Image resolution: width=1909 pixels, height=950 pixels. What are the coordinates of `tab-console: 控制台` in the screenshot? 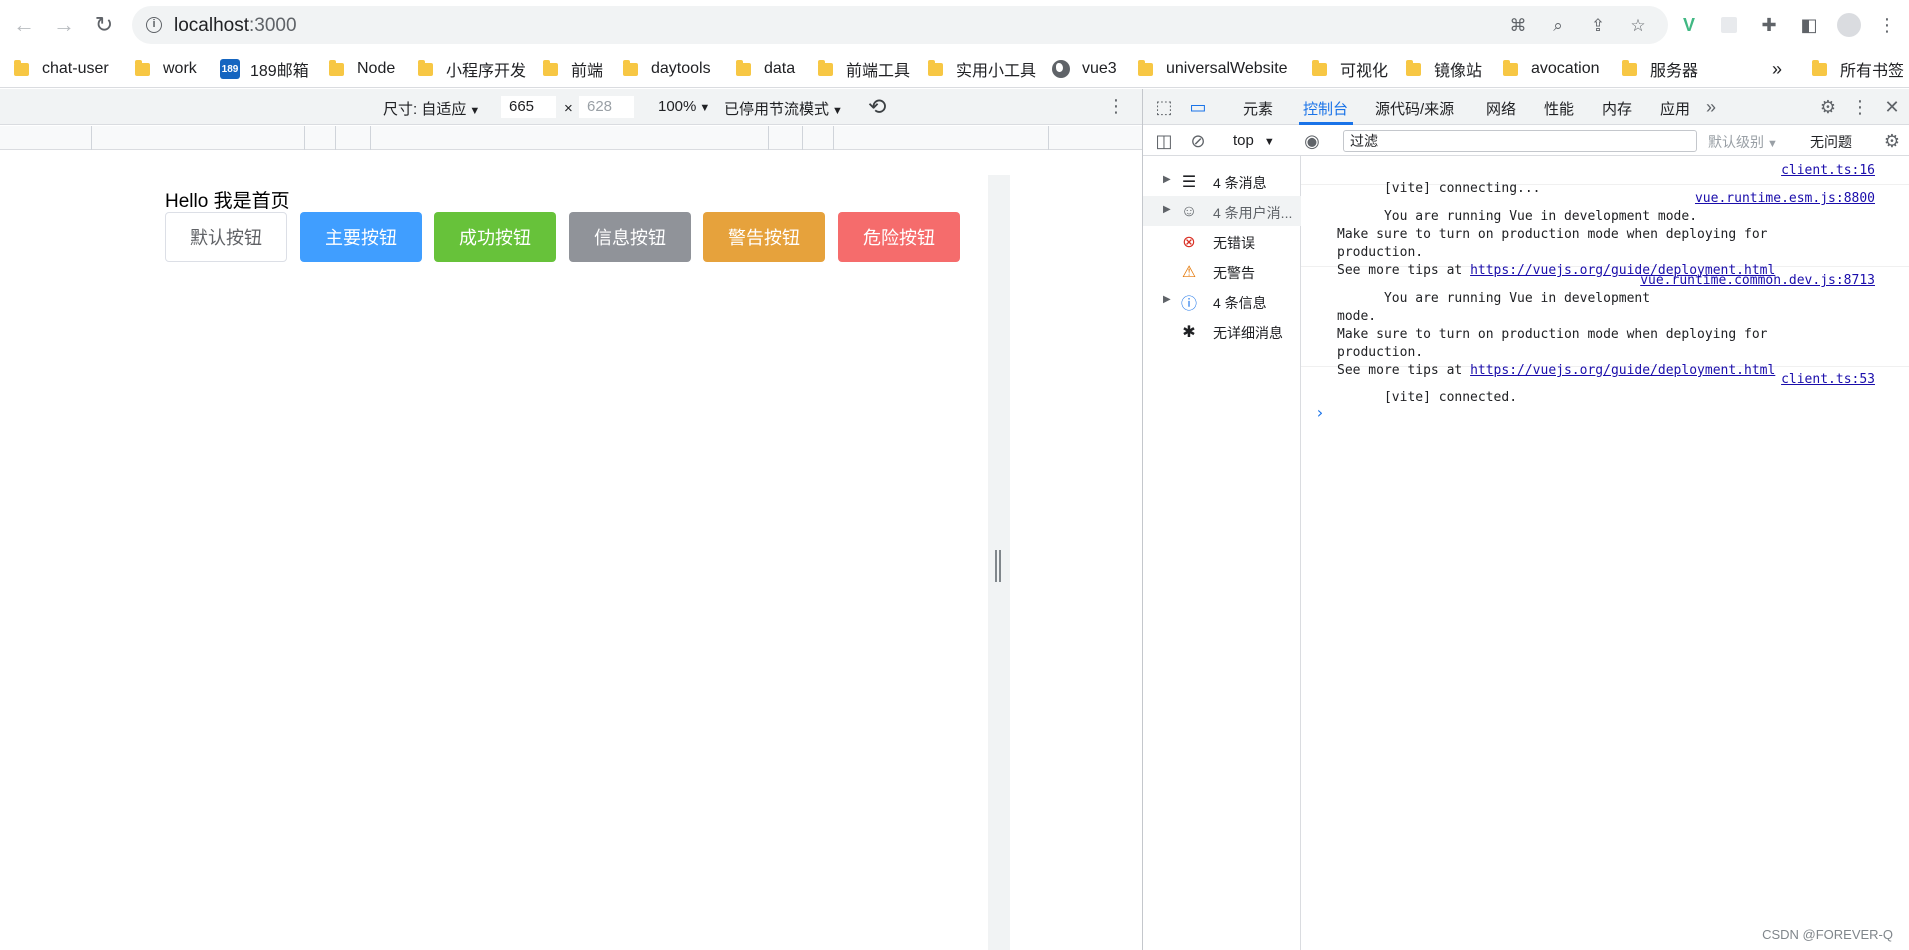 It's located at (1325, 108).